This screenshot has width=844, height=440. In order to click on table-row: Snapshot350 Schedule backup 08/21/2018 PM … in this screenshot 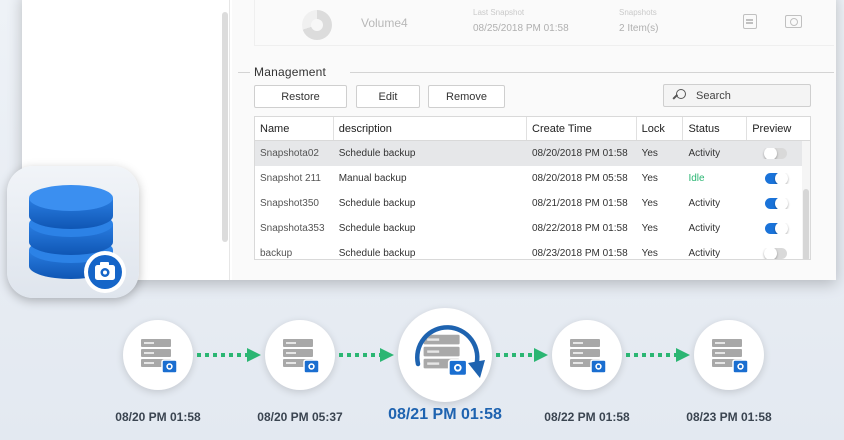, I will do `click(532, 203)`.